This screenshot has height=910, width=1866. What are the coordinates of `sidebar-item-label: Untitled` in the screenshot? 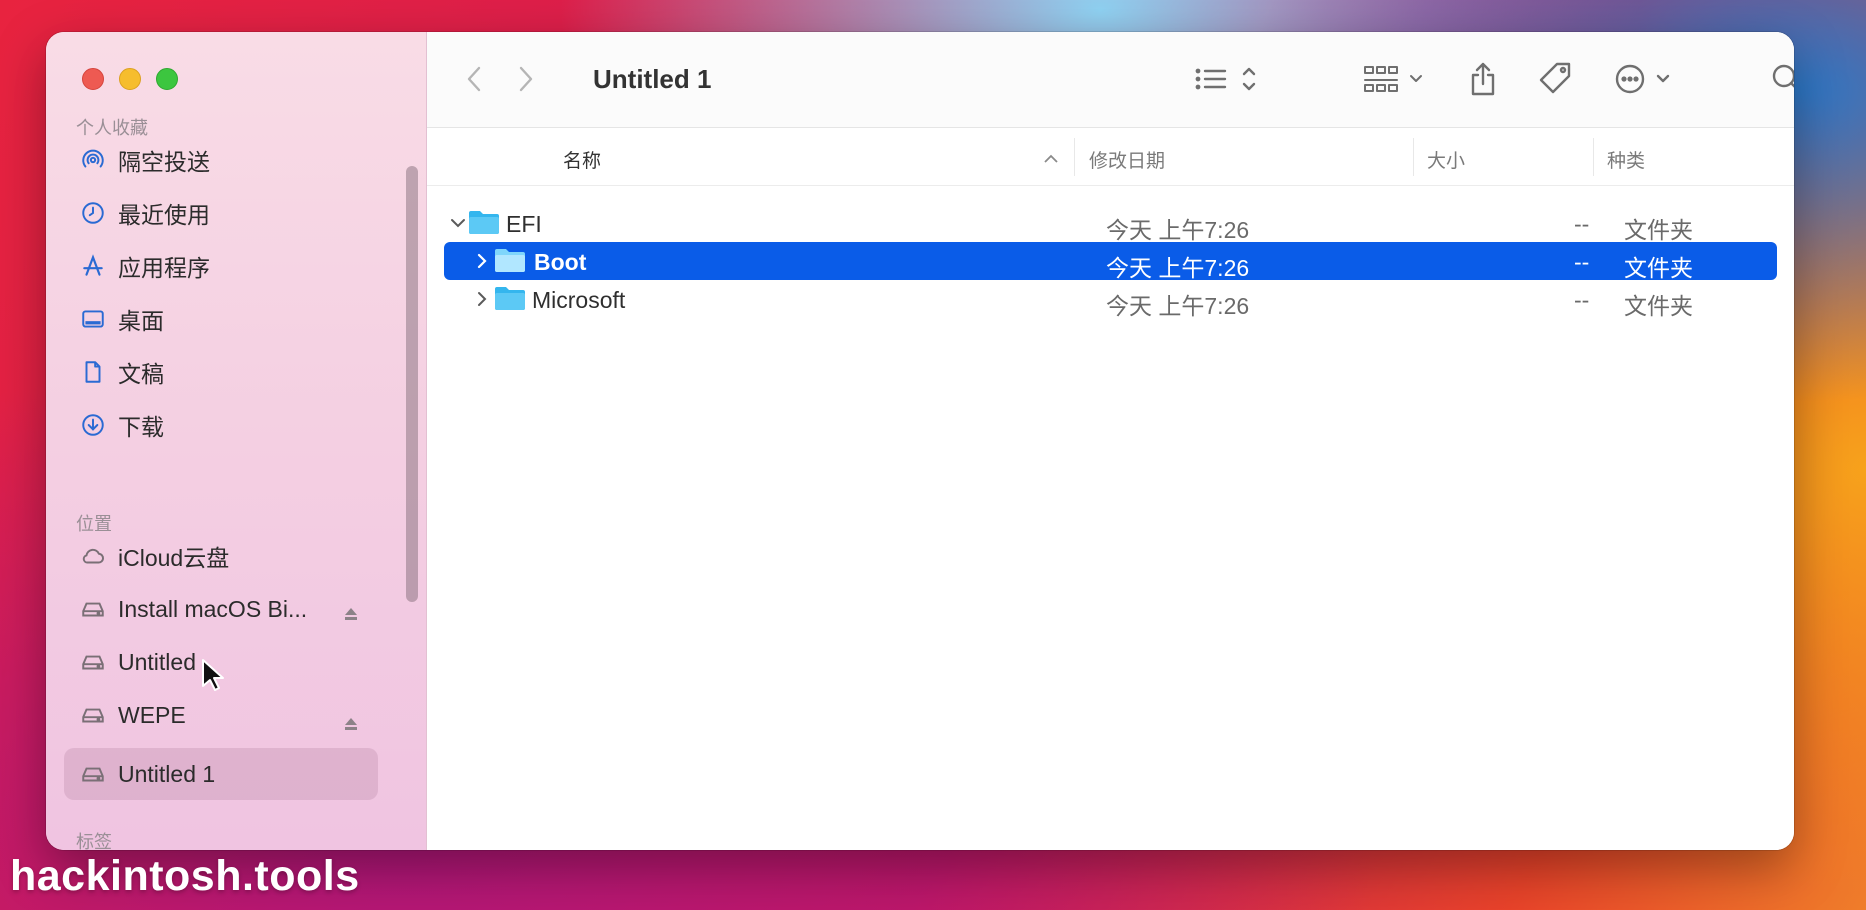 It's located at (157, 661).